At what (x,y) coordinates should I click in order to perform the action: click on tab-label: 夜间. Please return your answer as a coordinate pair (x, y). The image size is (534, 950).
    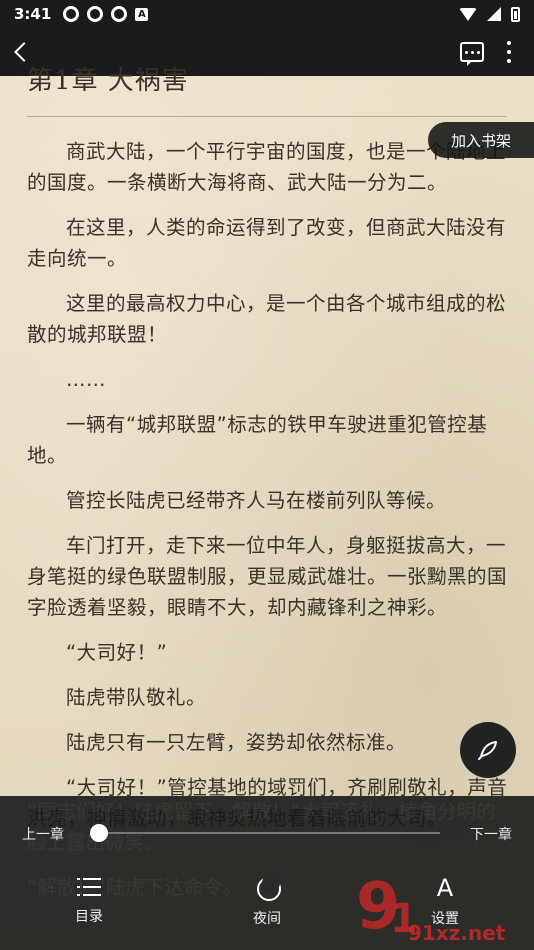
    Looking at the image, I should click on (267, 919).